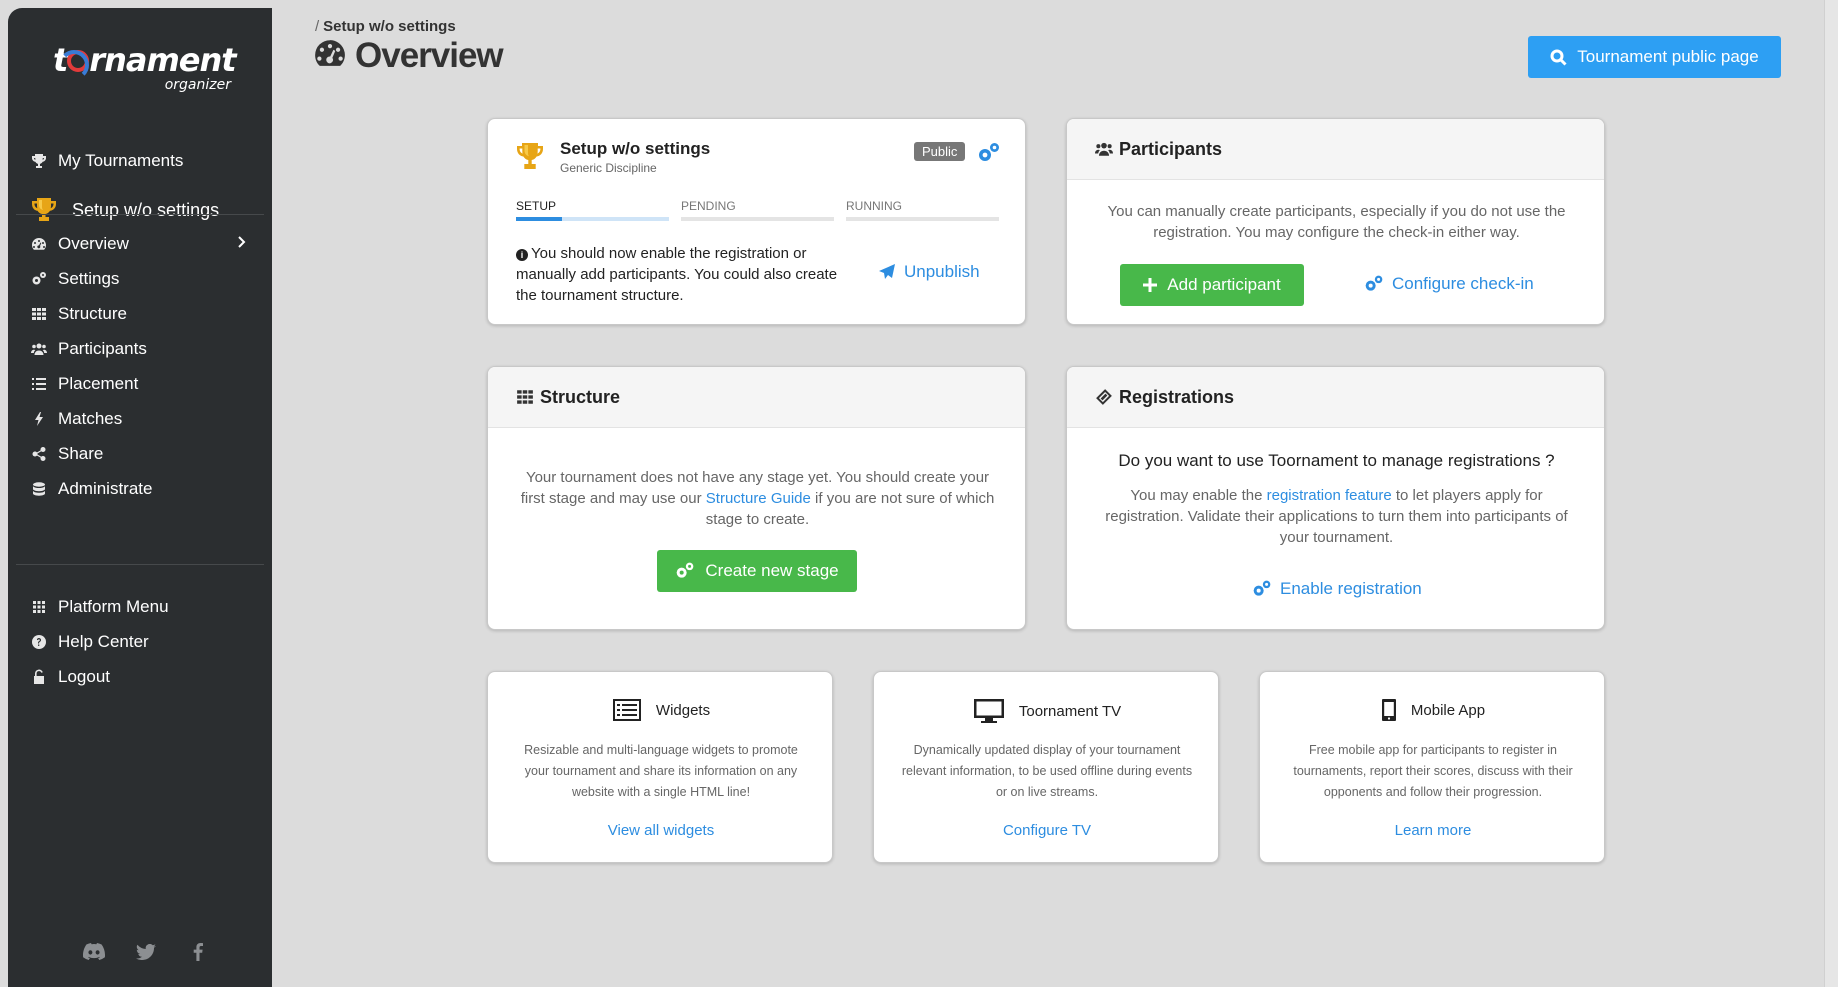  I want to click on apps-icon, so click(39, 607).